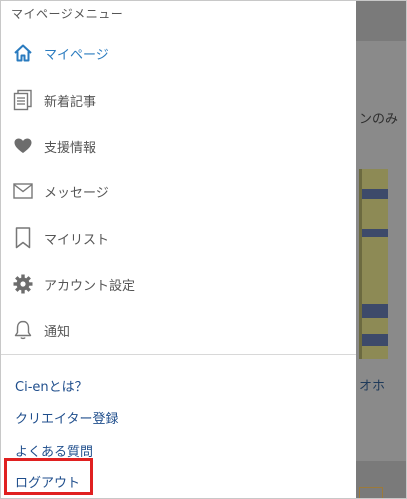  I want to click on menu-item-new-articles: 新着記事, so click(178, 100).